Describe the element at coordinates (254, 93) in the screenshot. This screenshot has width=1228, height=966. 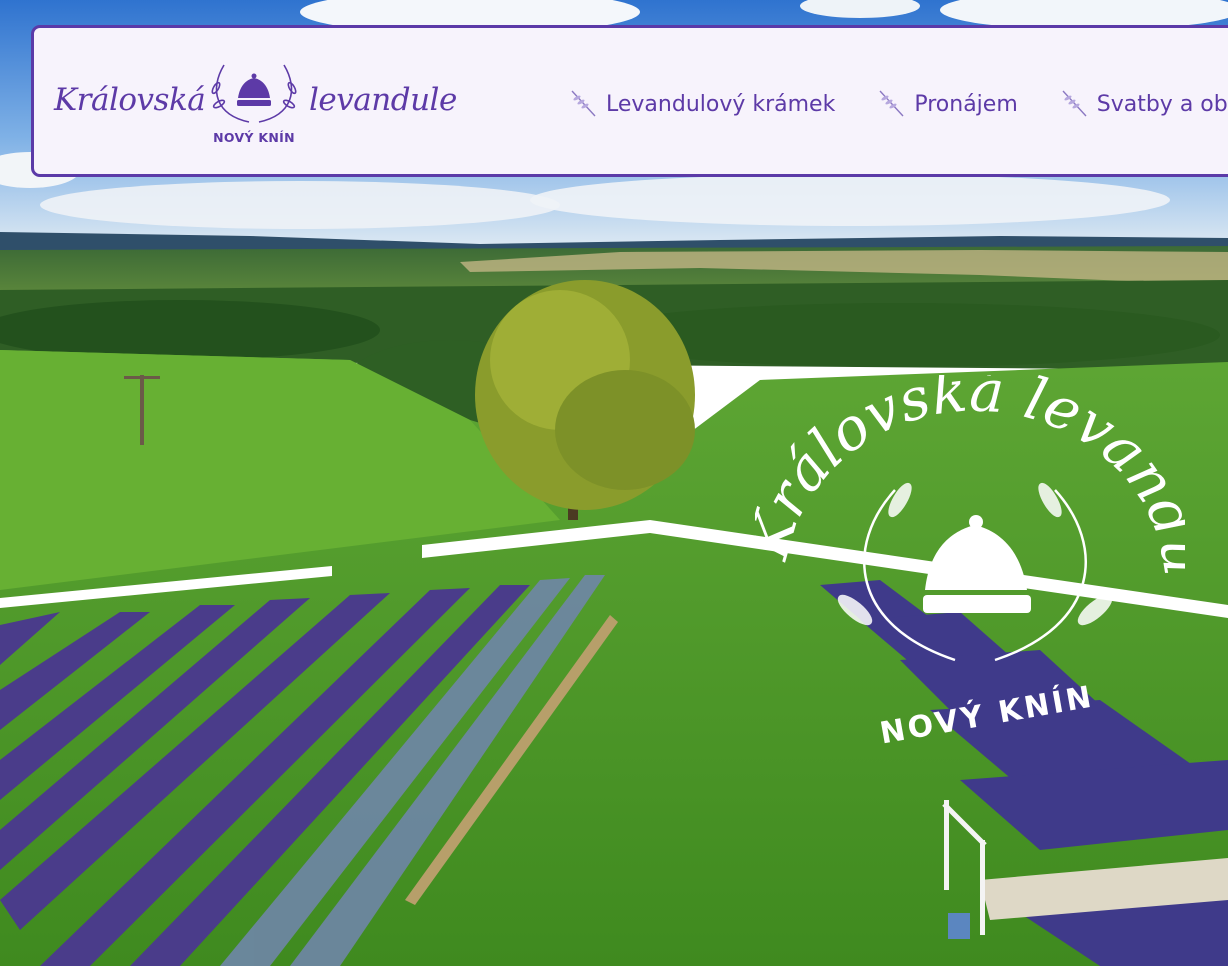
I see `crown-lavender-wreath-icon` at that location.